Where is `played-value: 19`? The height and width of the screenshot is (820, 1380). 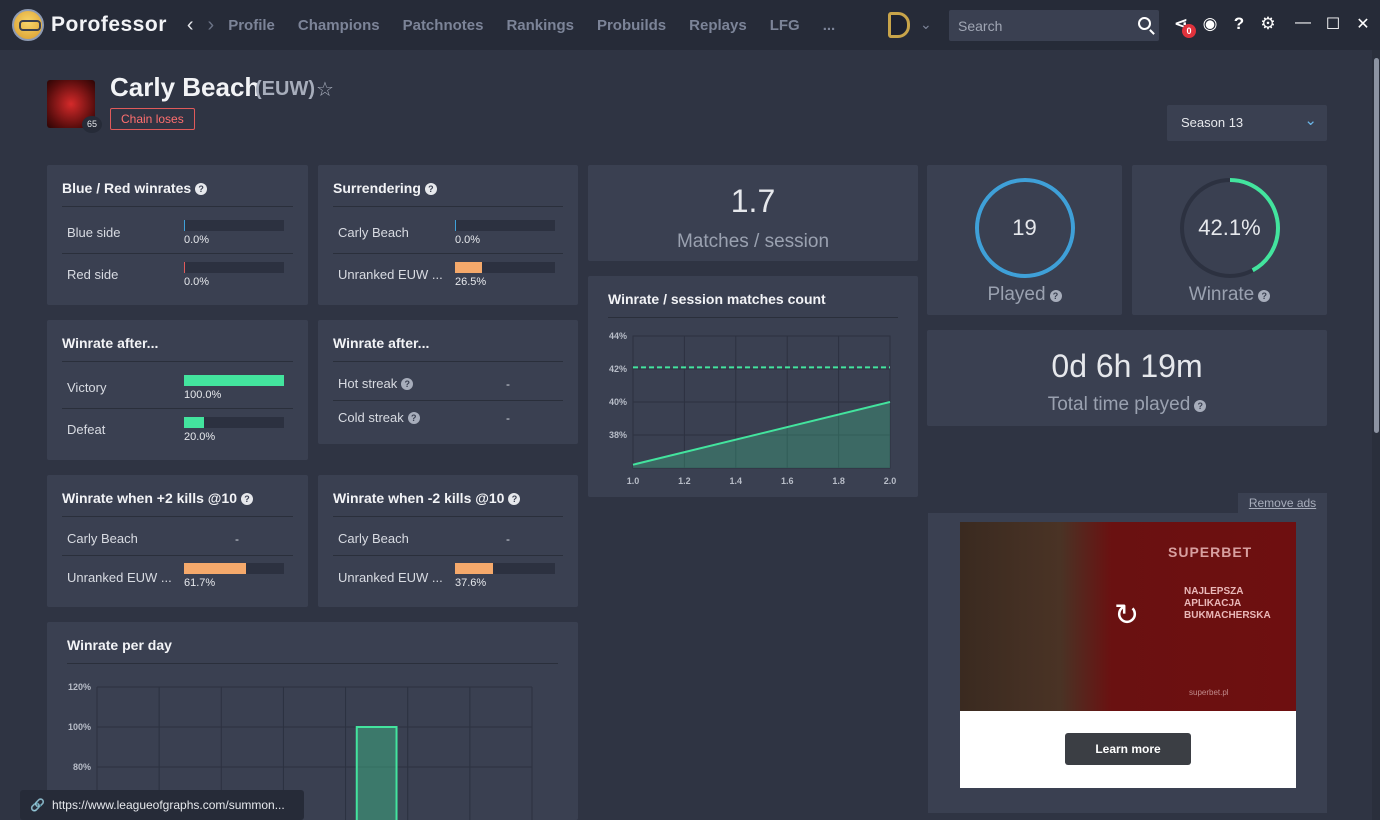
played-value: 19 is located at coordinates (1024, 227).